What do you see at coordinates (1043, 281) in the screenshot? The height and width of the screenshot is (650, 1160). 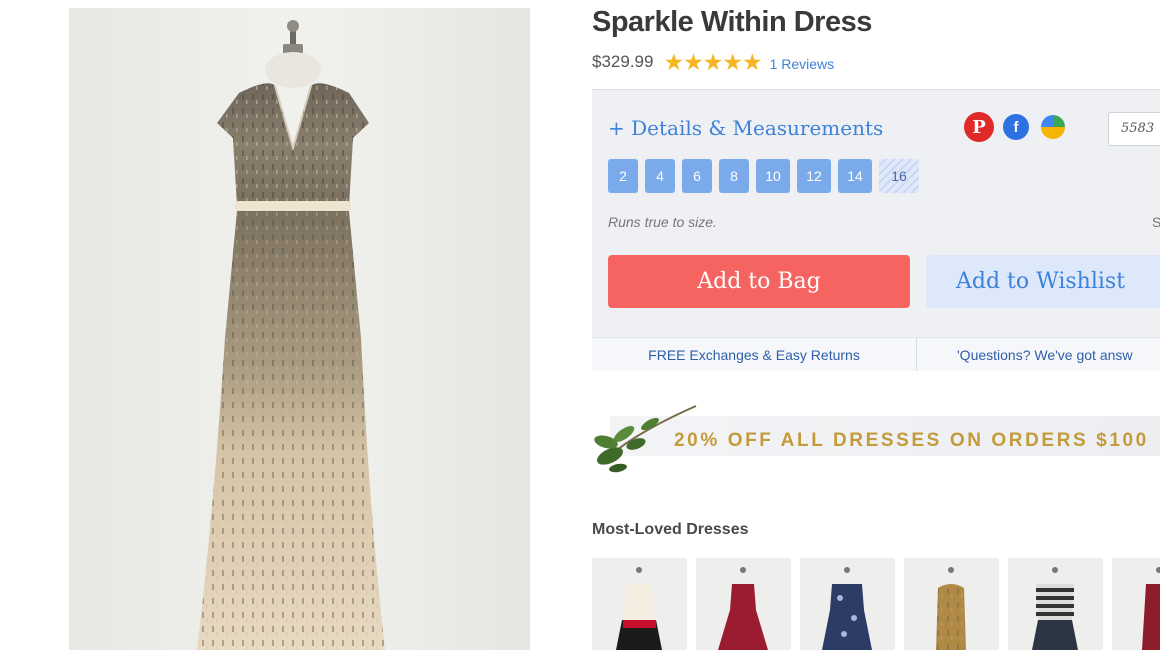 I see `add-to-wishlist-button: Add to Wishlist` at bounding box center [1043, 281].